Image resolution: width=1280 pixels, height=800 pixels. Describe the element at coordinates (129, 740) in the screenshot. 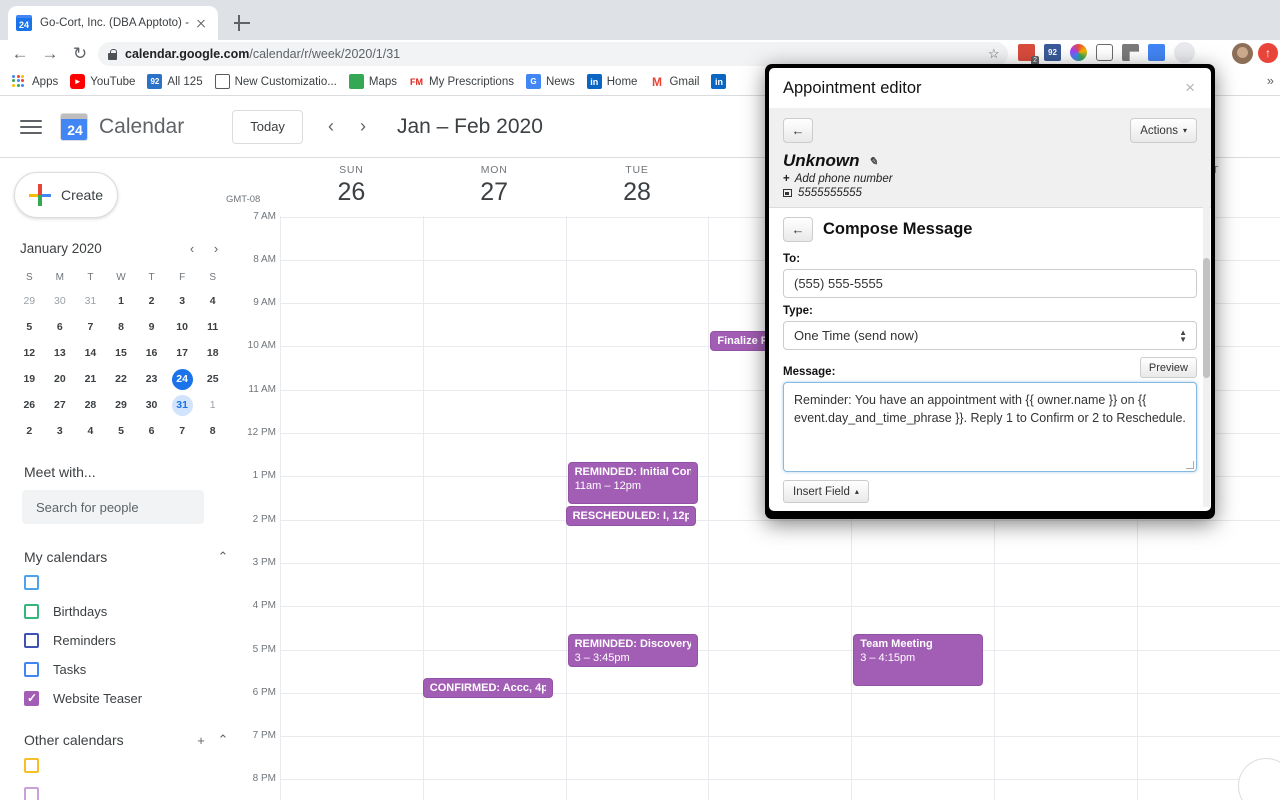

I see `other-calendars-header: Other calendars + ⌃` at that location.